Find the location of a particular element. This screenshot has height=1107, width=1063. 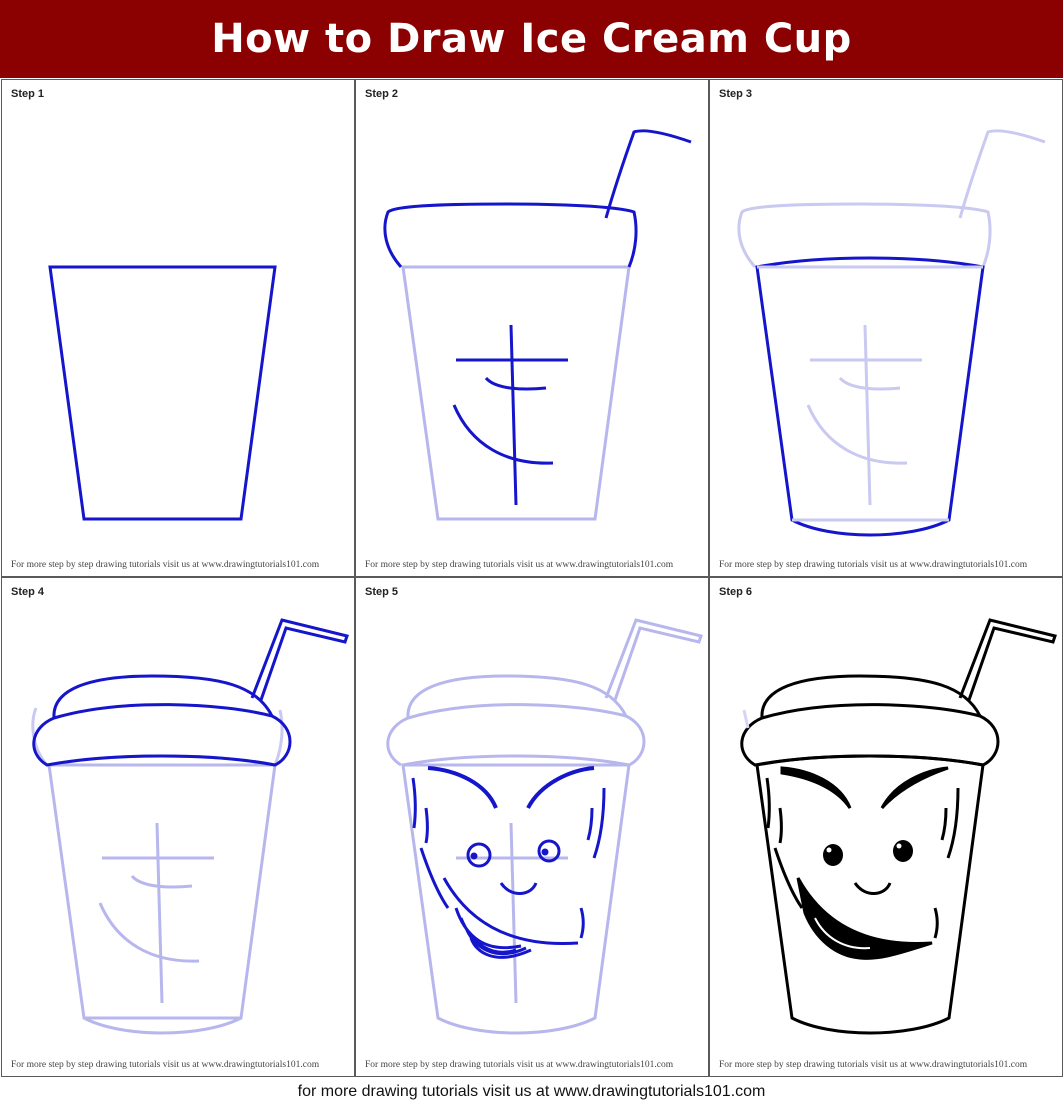

page-title: How to Draw Ice Cream Cup is located at coordinates (531, 39).